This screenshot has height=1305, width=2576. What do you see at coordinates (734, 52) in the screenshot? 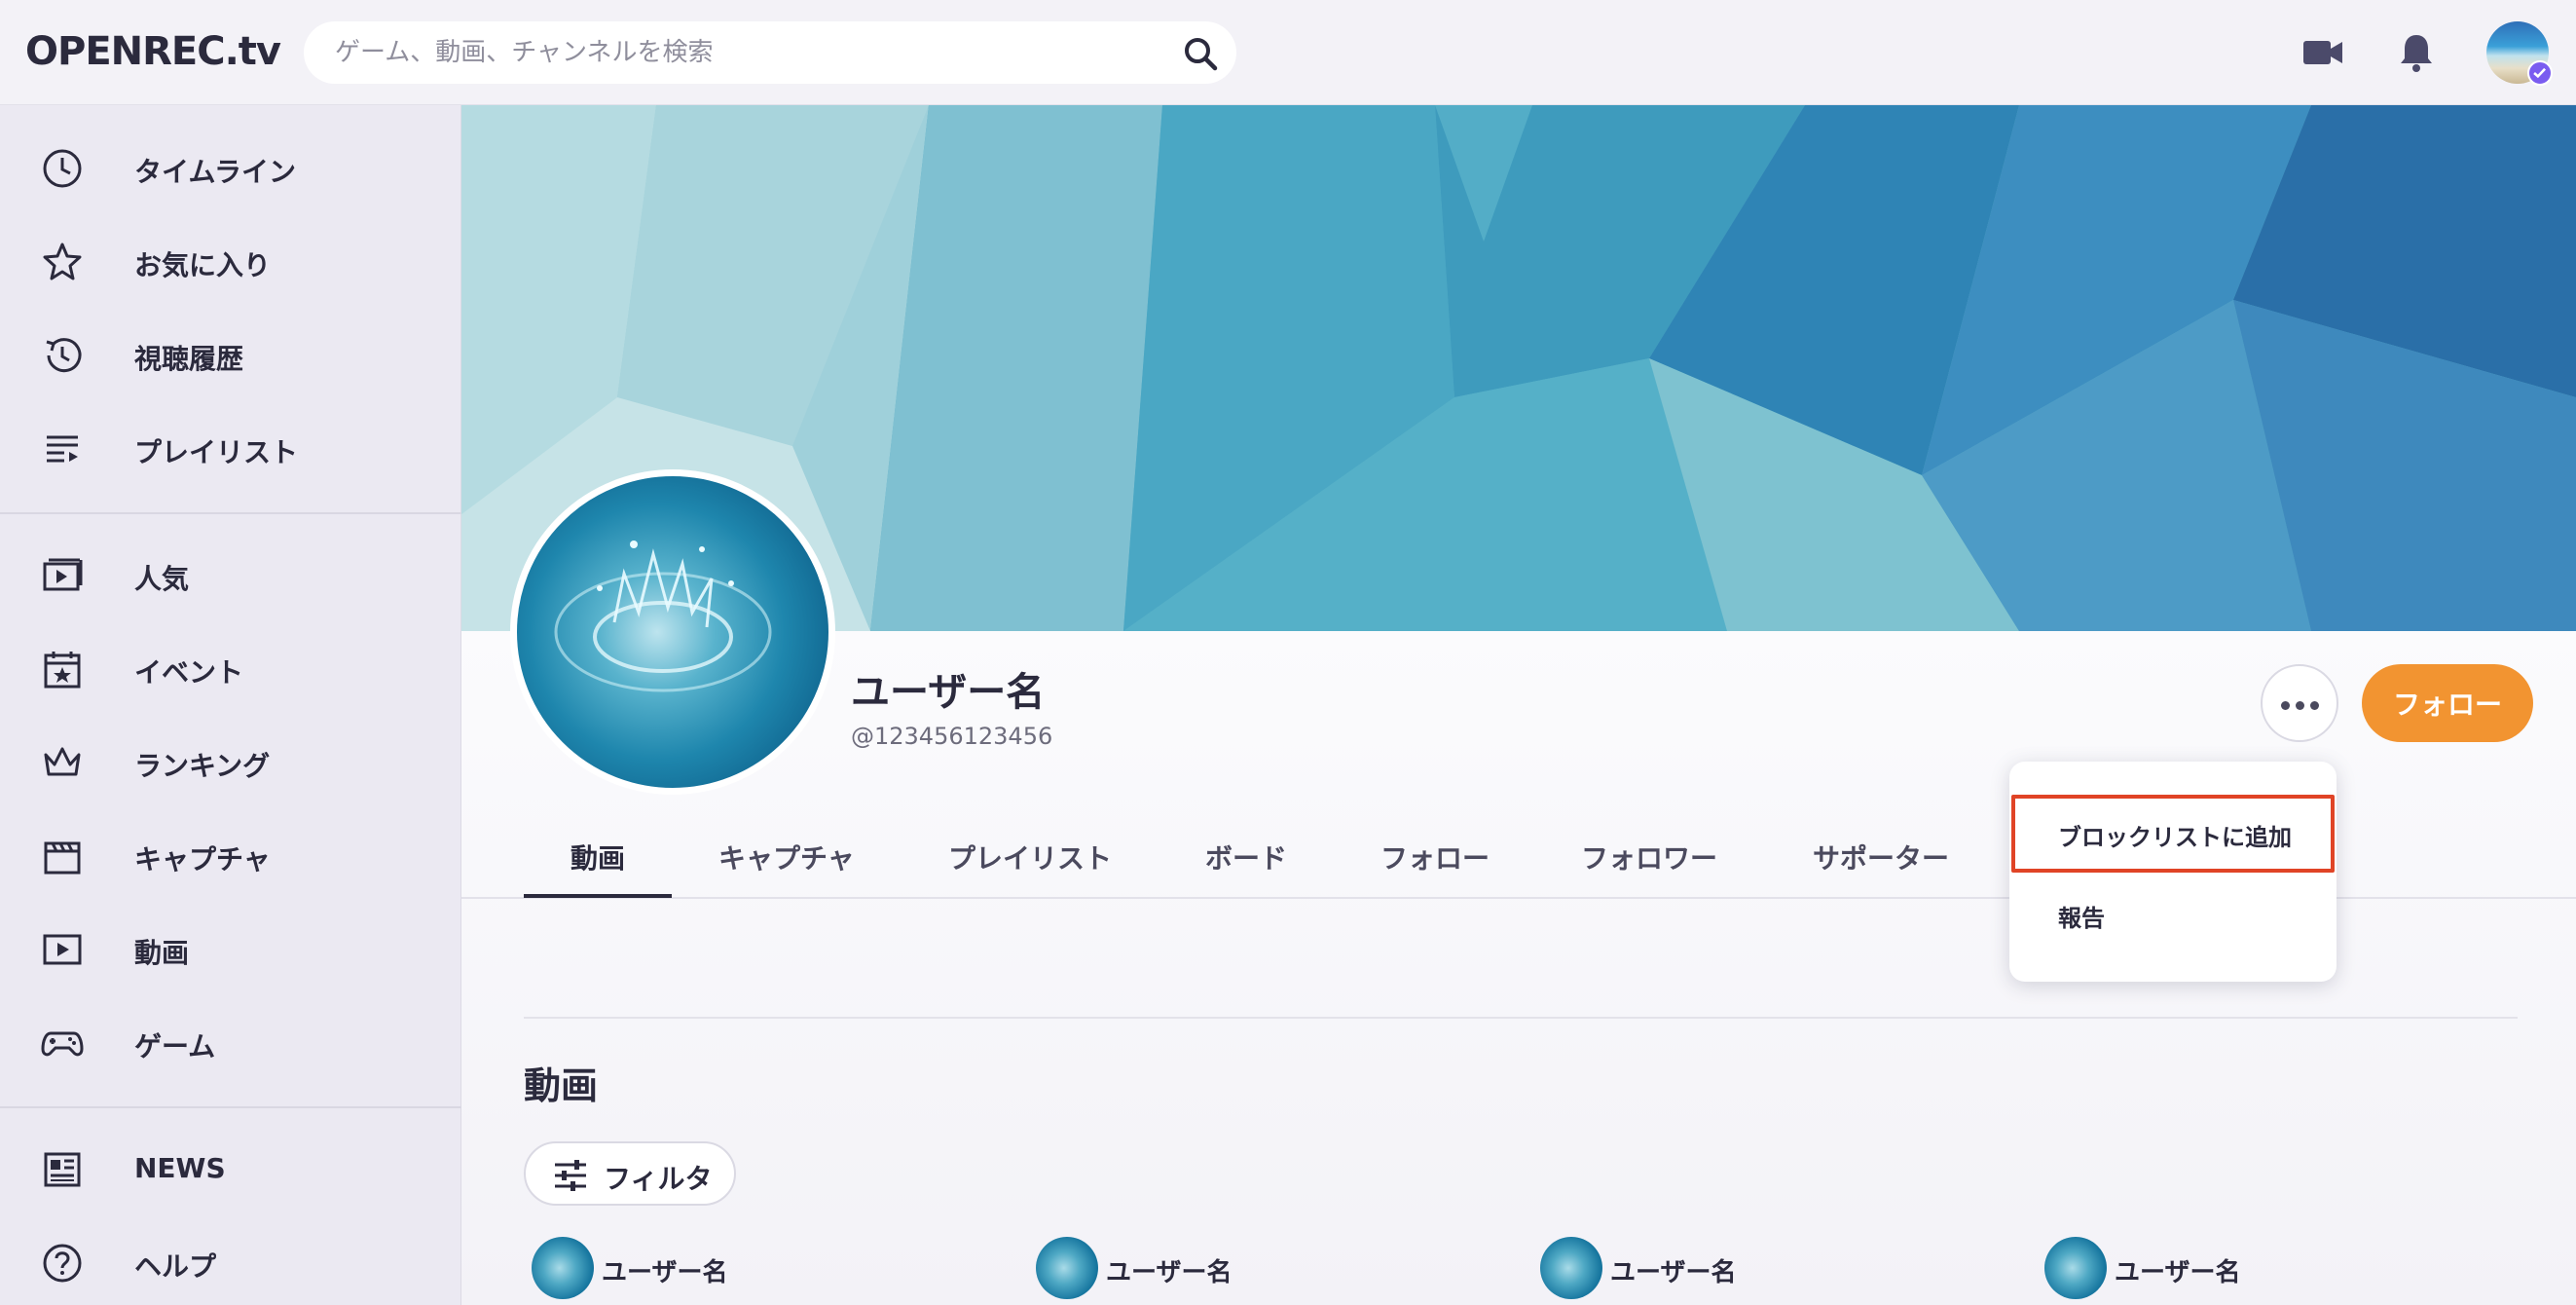
I see `search-input` at bounding box center [734, 52].